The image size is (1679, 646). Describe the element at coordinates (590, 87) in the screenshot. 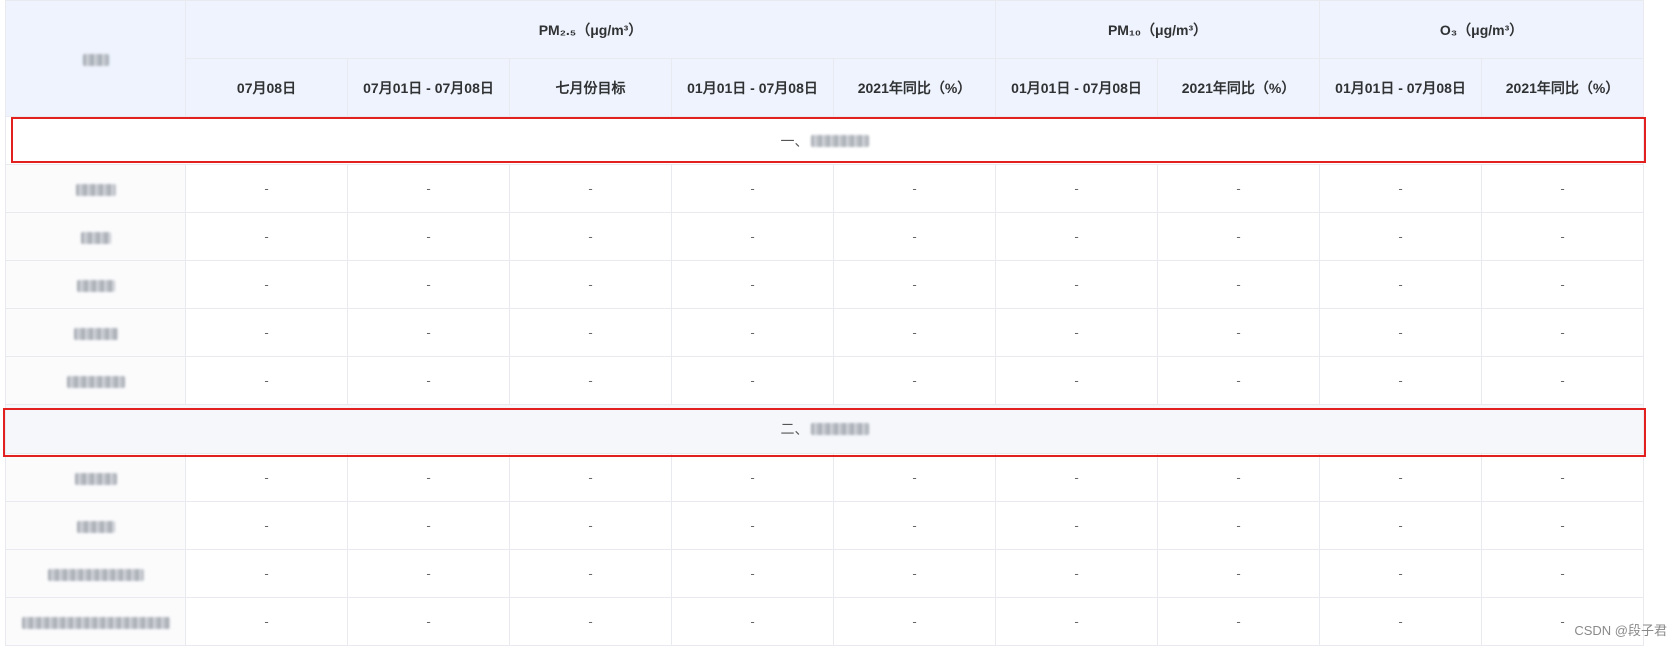

I see `column-header: 七月份目标` at that location.